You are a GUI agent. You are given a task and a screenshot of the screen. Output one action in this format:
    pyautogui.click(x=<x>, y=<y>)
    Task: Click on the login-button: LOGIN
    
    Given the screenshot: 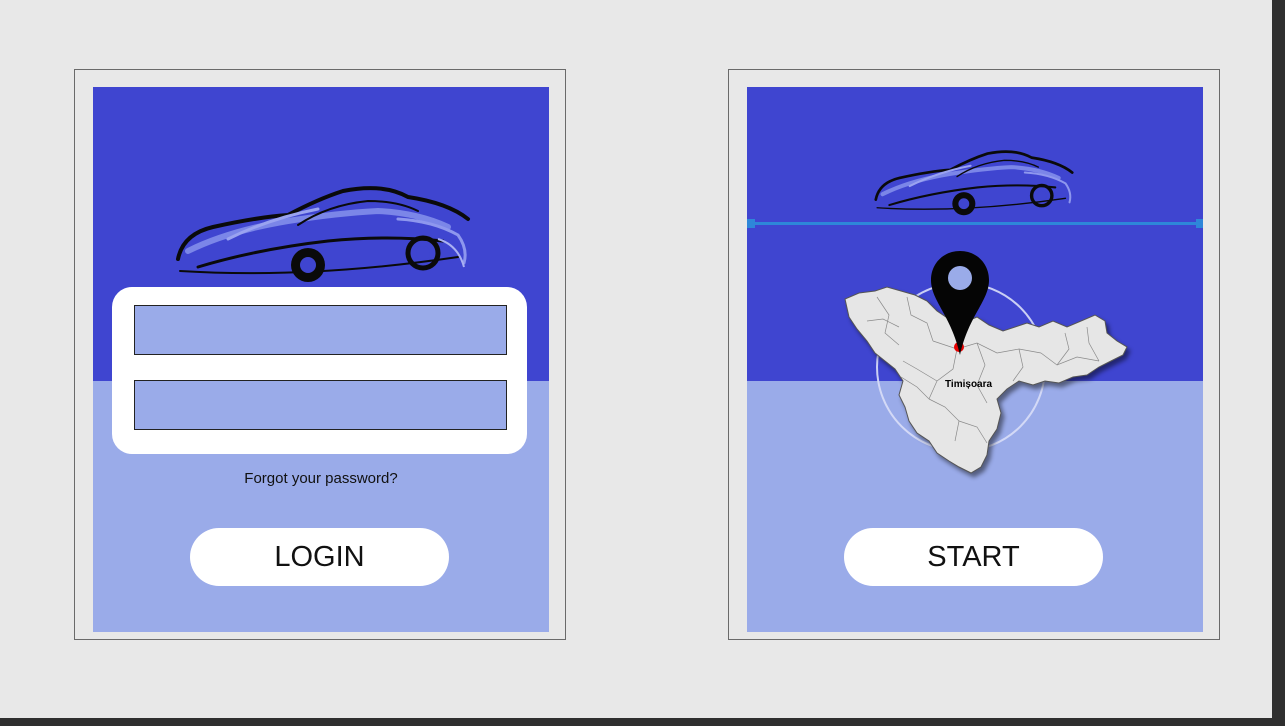 What is the action you would take?
    pyautogui.click(x=319, y=557)
    